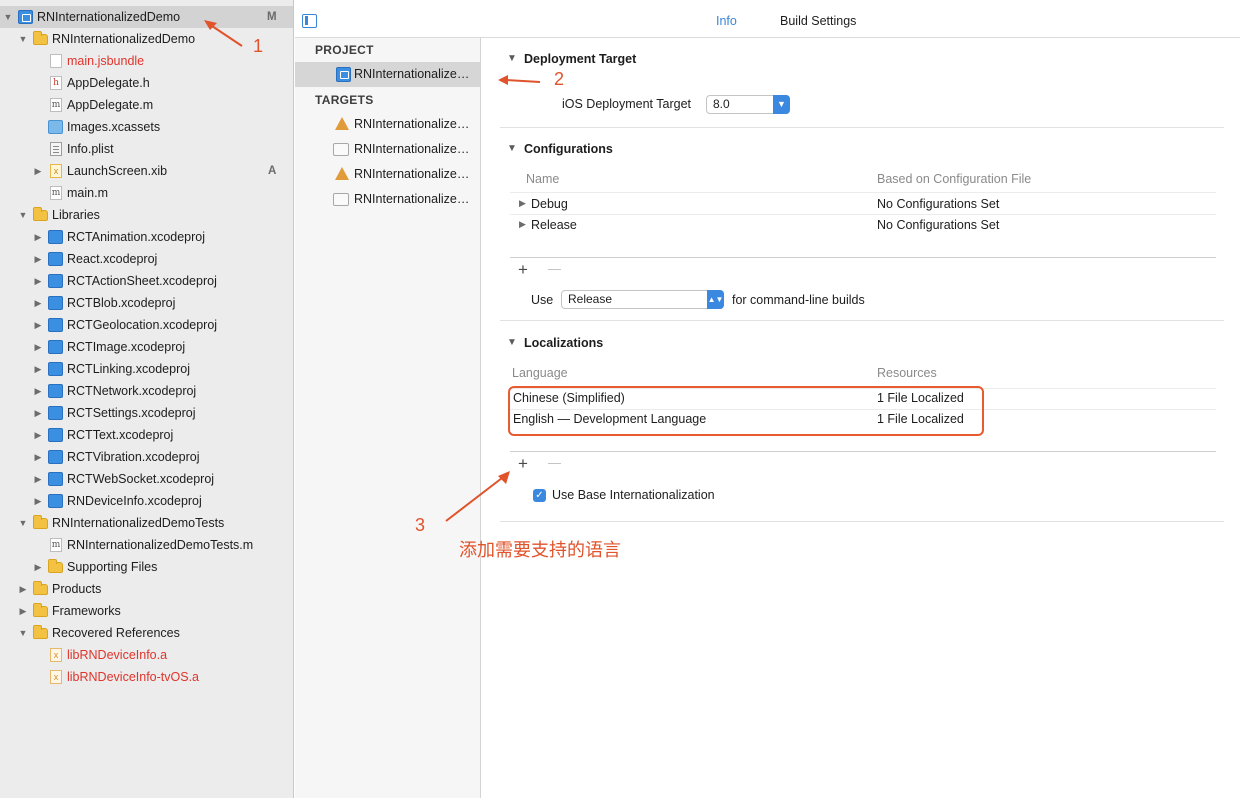  Describe the element at coordinates (863, 214) in the screenshot. I see `row-divider` at that location.